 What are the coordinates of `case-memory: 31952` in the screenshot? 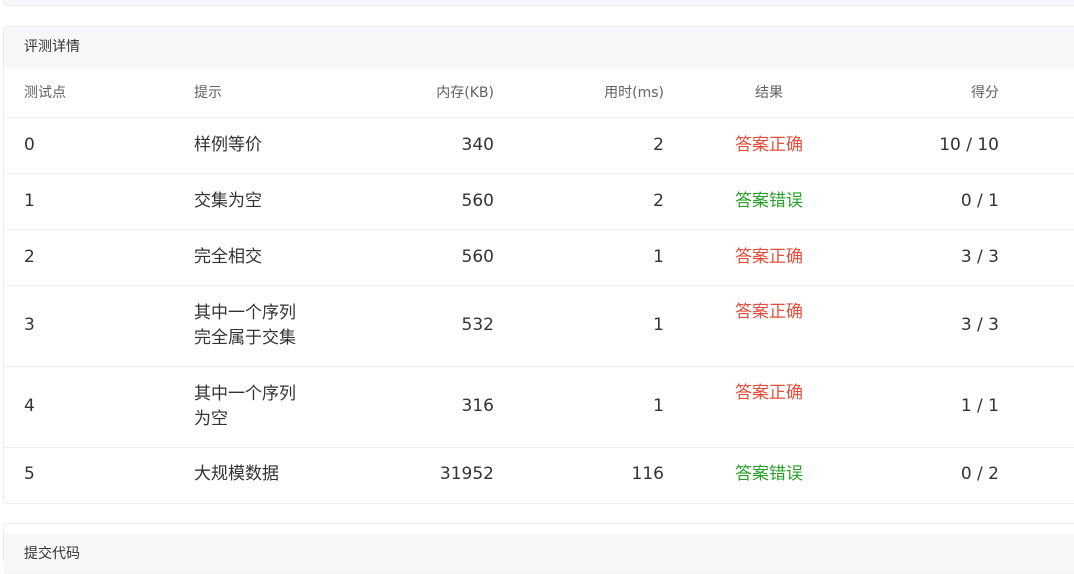 It's located at (466, 474).